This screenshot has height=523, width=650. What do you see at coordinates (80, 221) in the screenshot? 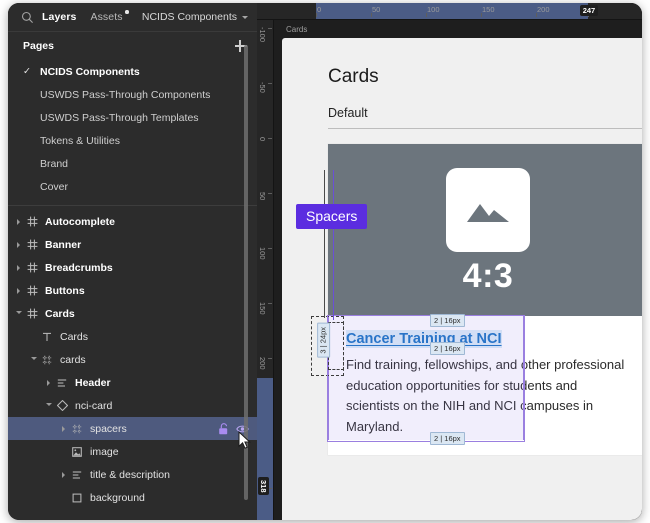
I see `layer-label: Autocomplete` at bounding box center [80, 221].